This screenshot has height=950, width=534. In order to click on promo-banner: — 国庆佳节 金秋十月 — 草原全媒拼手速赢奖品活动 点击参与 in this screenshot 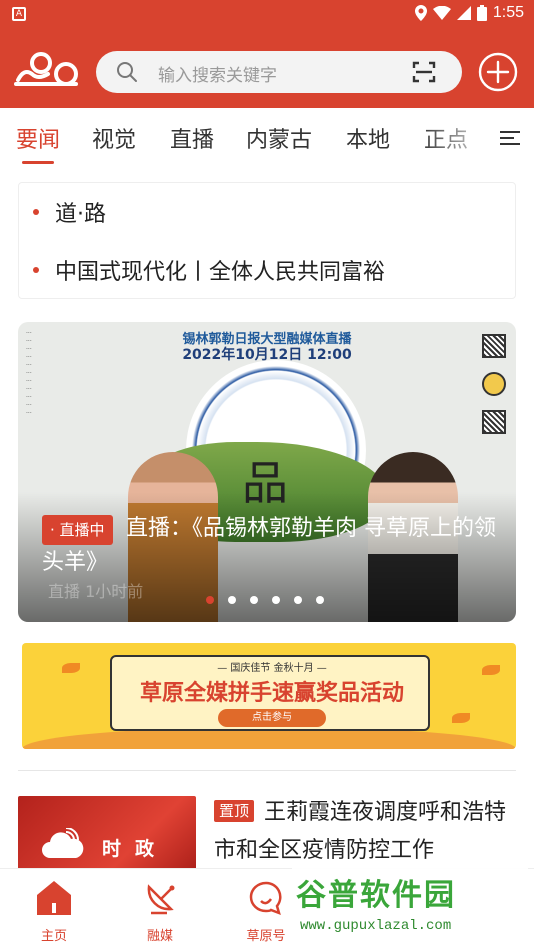, I will do `click(269, 696)`.